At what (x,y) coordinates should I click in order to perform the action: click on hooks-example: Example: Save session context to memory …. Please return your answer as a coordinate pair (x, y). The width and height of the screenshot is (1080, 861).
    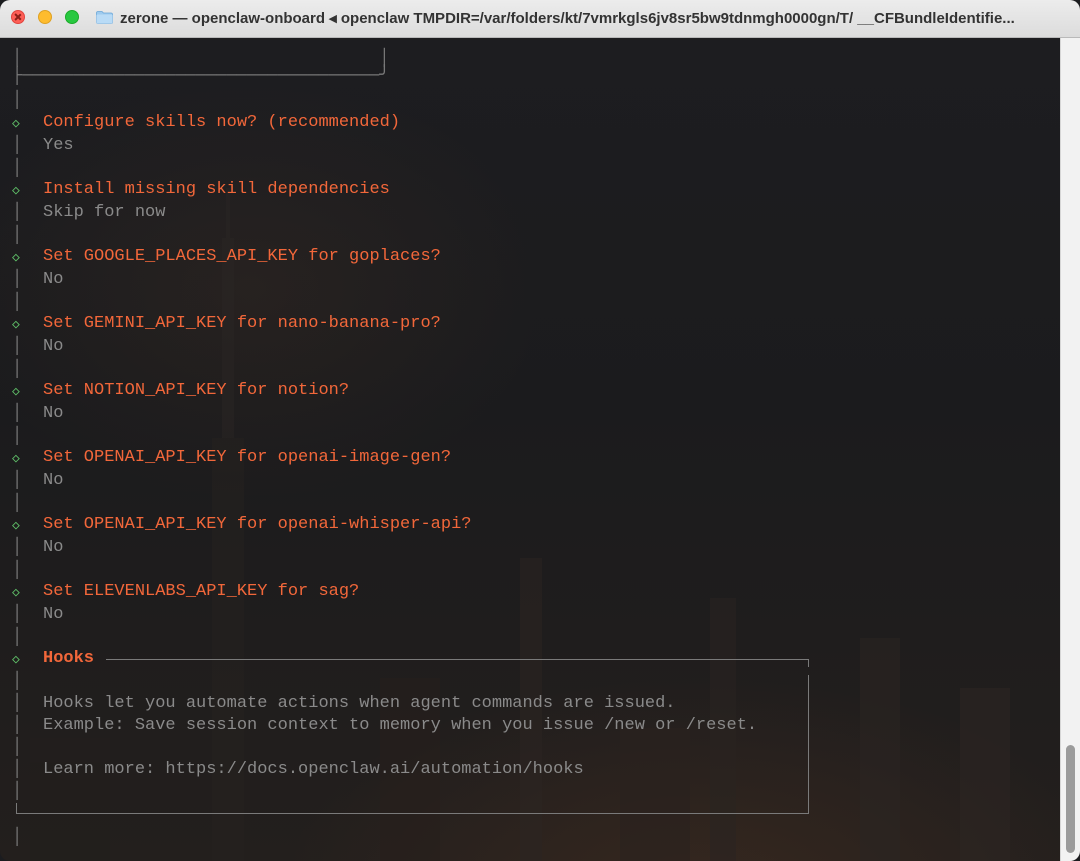
    Looking at the image, I should click on (400, 725).